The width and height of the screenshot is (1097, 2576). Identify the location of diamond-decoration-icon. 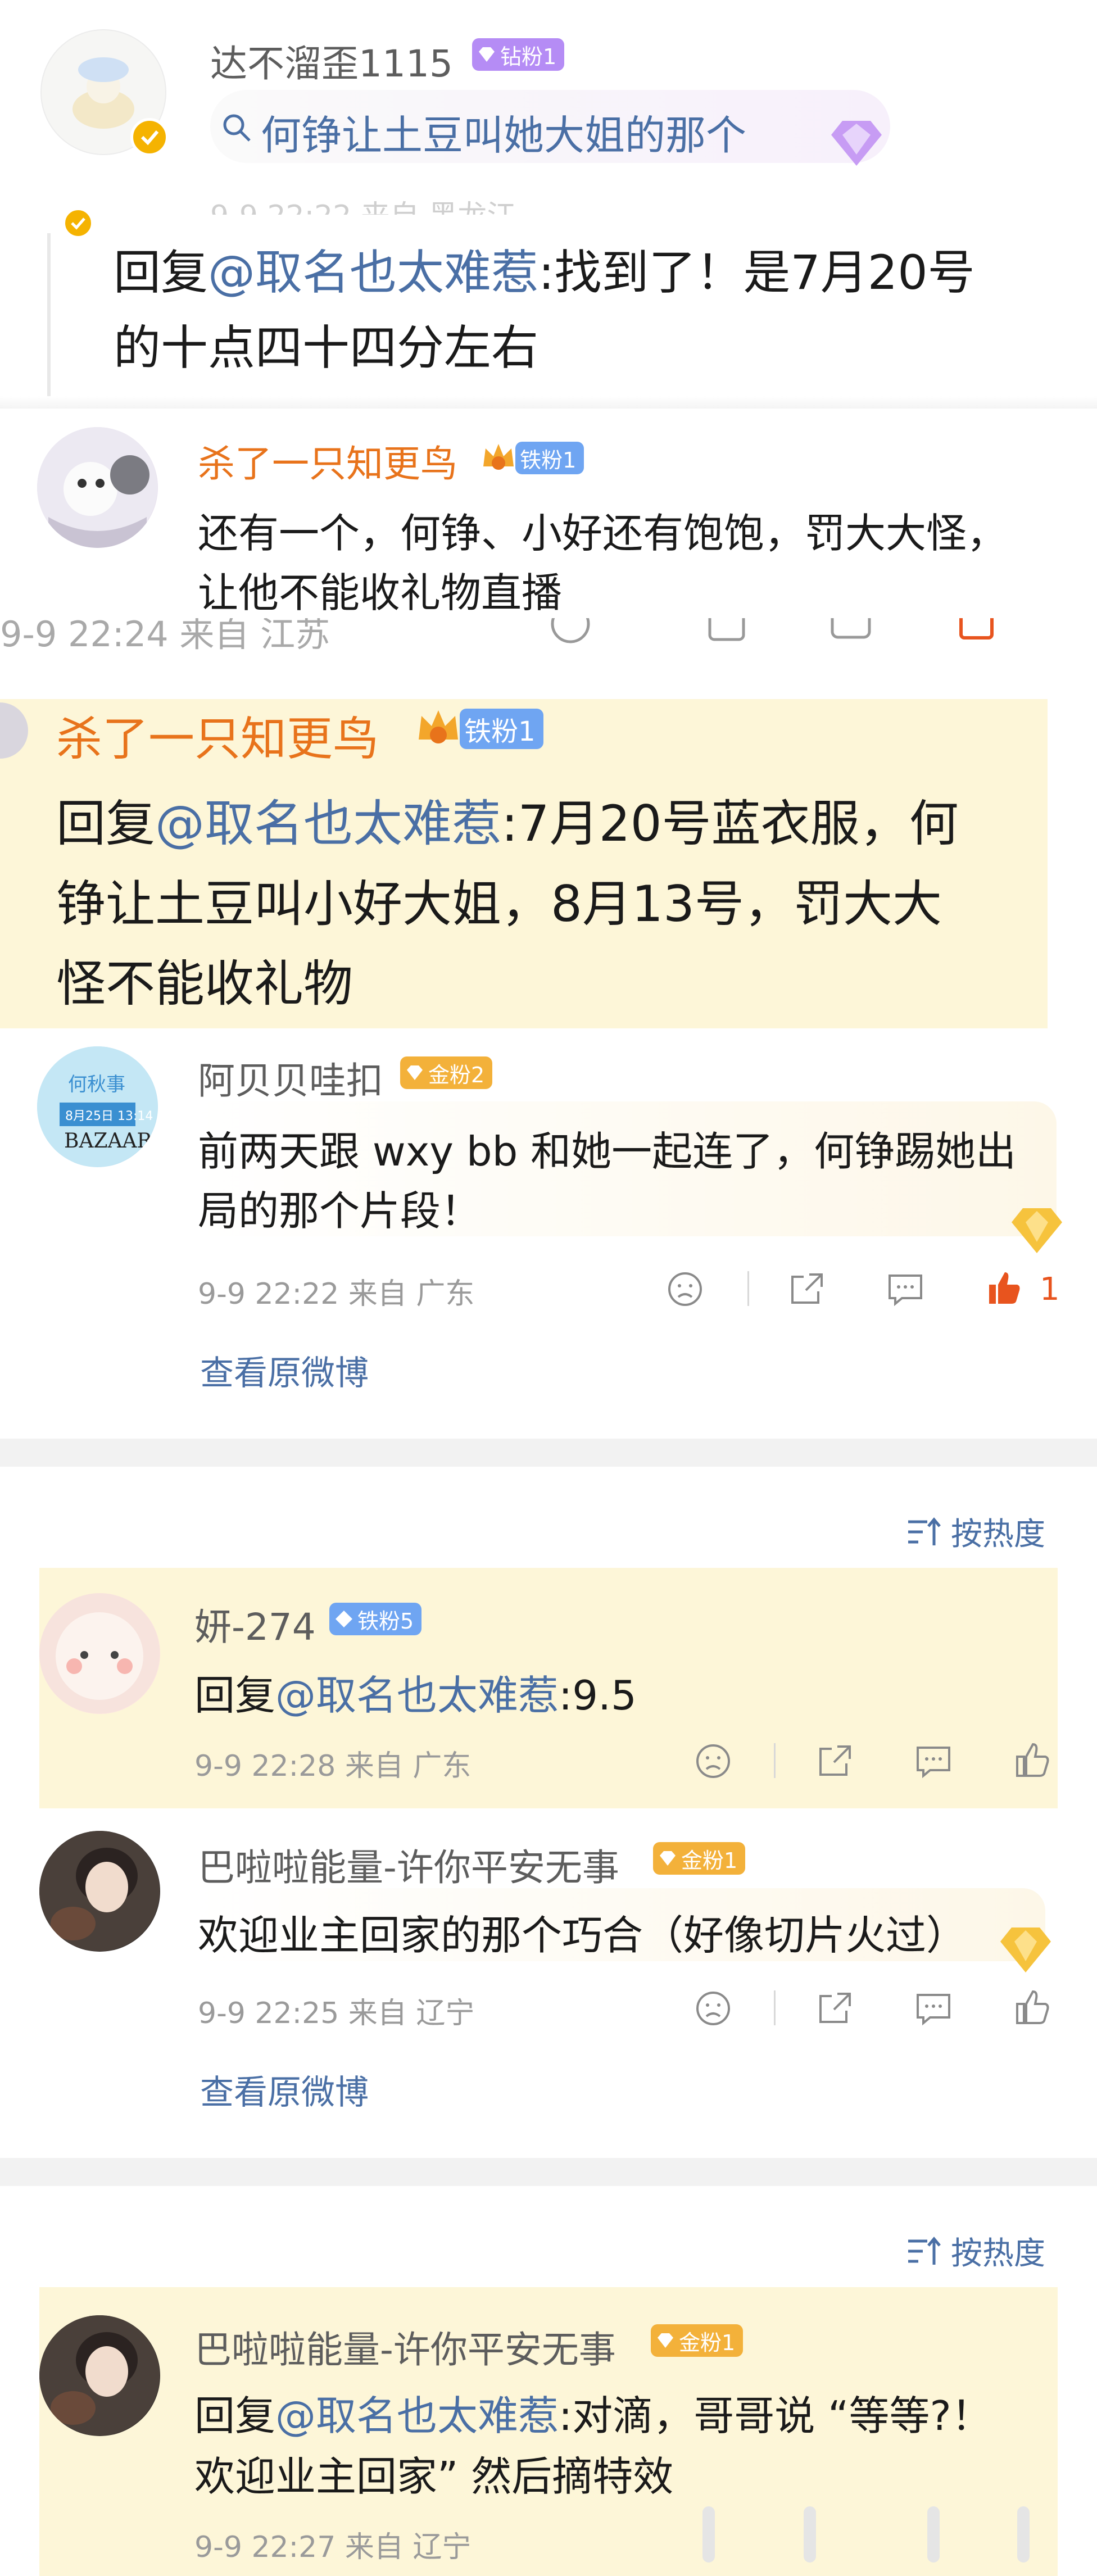
(856, 143).